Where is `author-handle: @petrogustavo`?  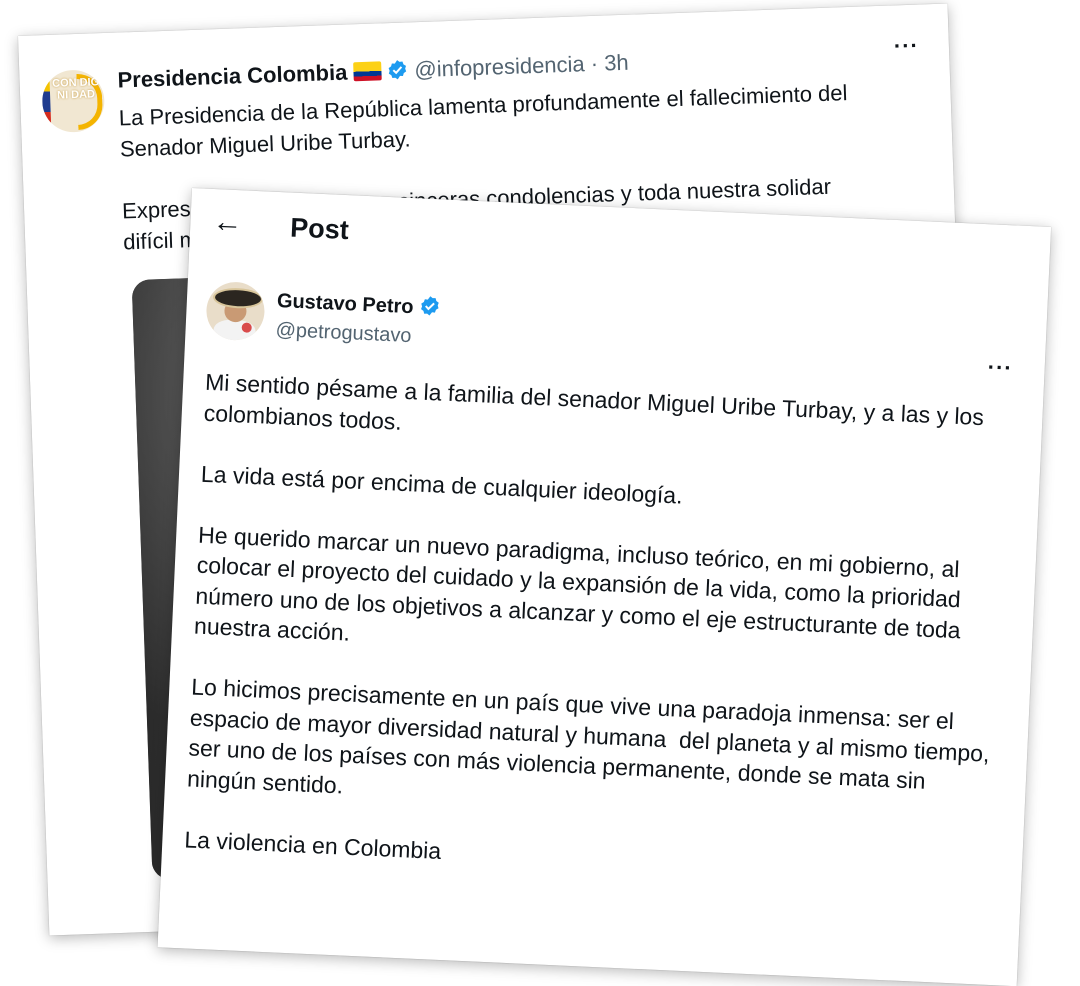
author-handle: @petrogustavo is located at coordinates (357, 334).